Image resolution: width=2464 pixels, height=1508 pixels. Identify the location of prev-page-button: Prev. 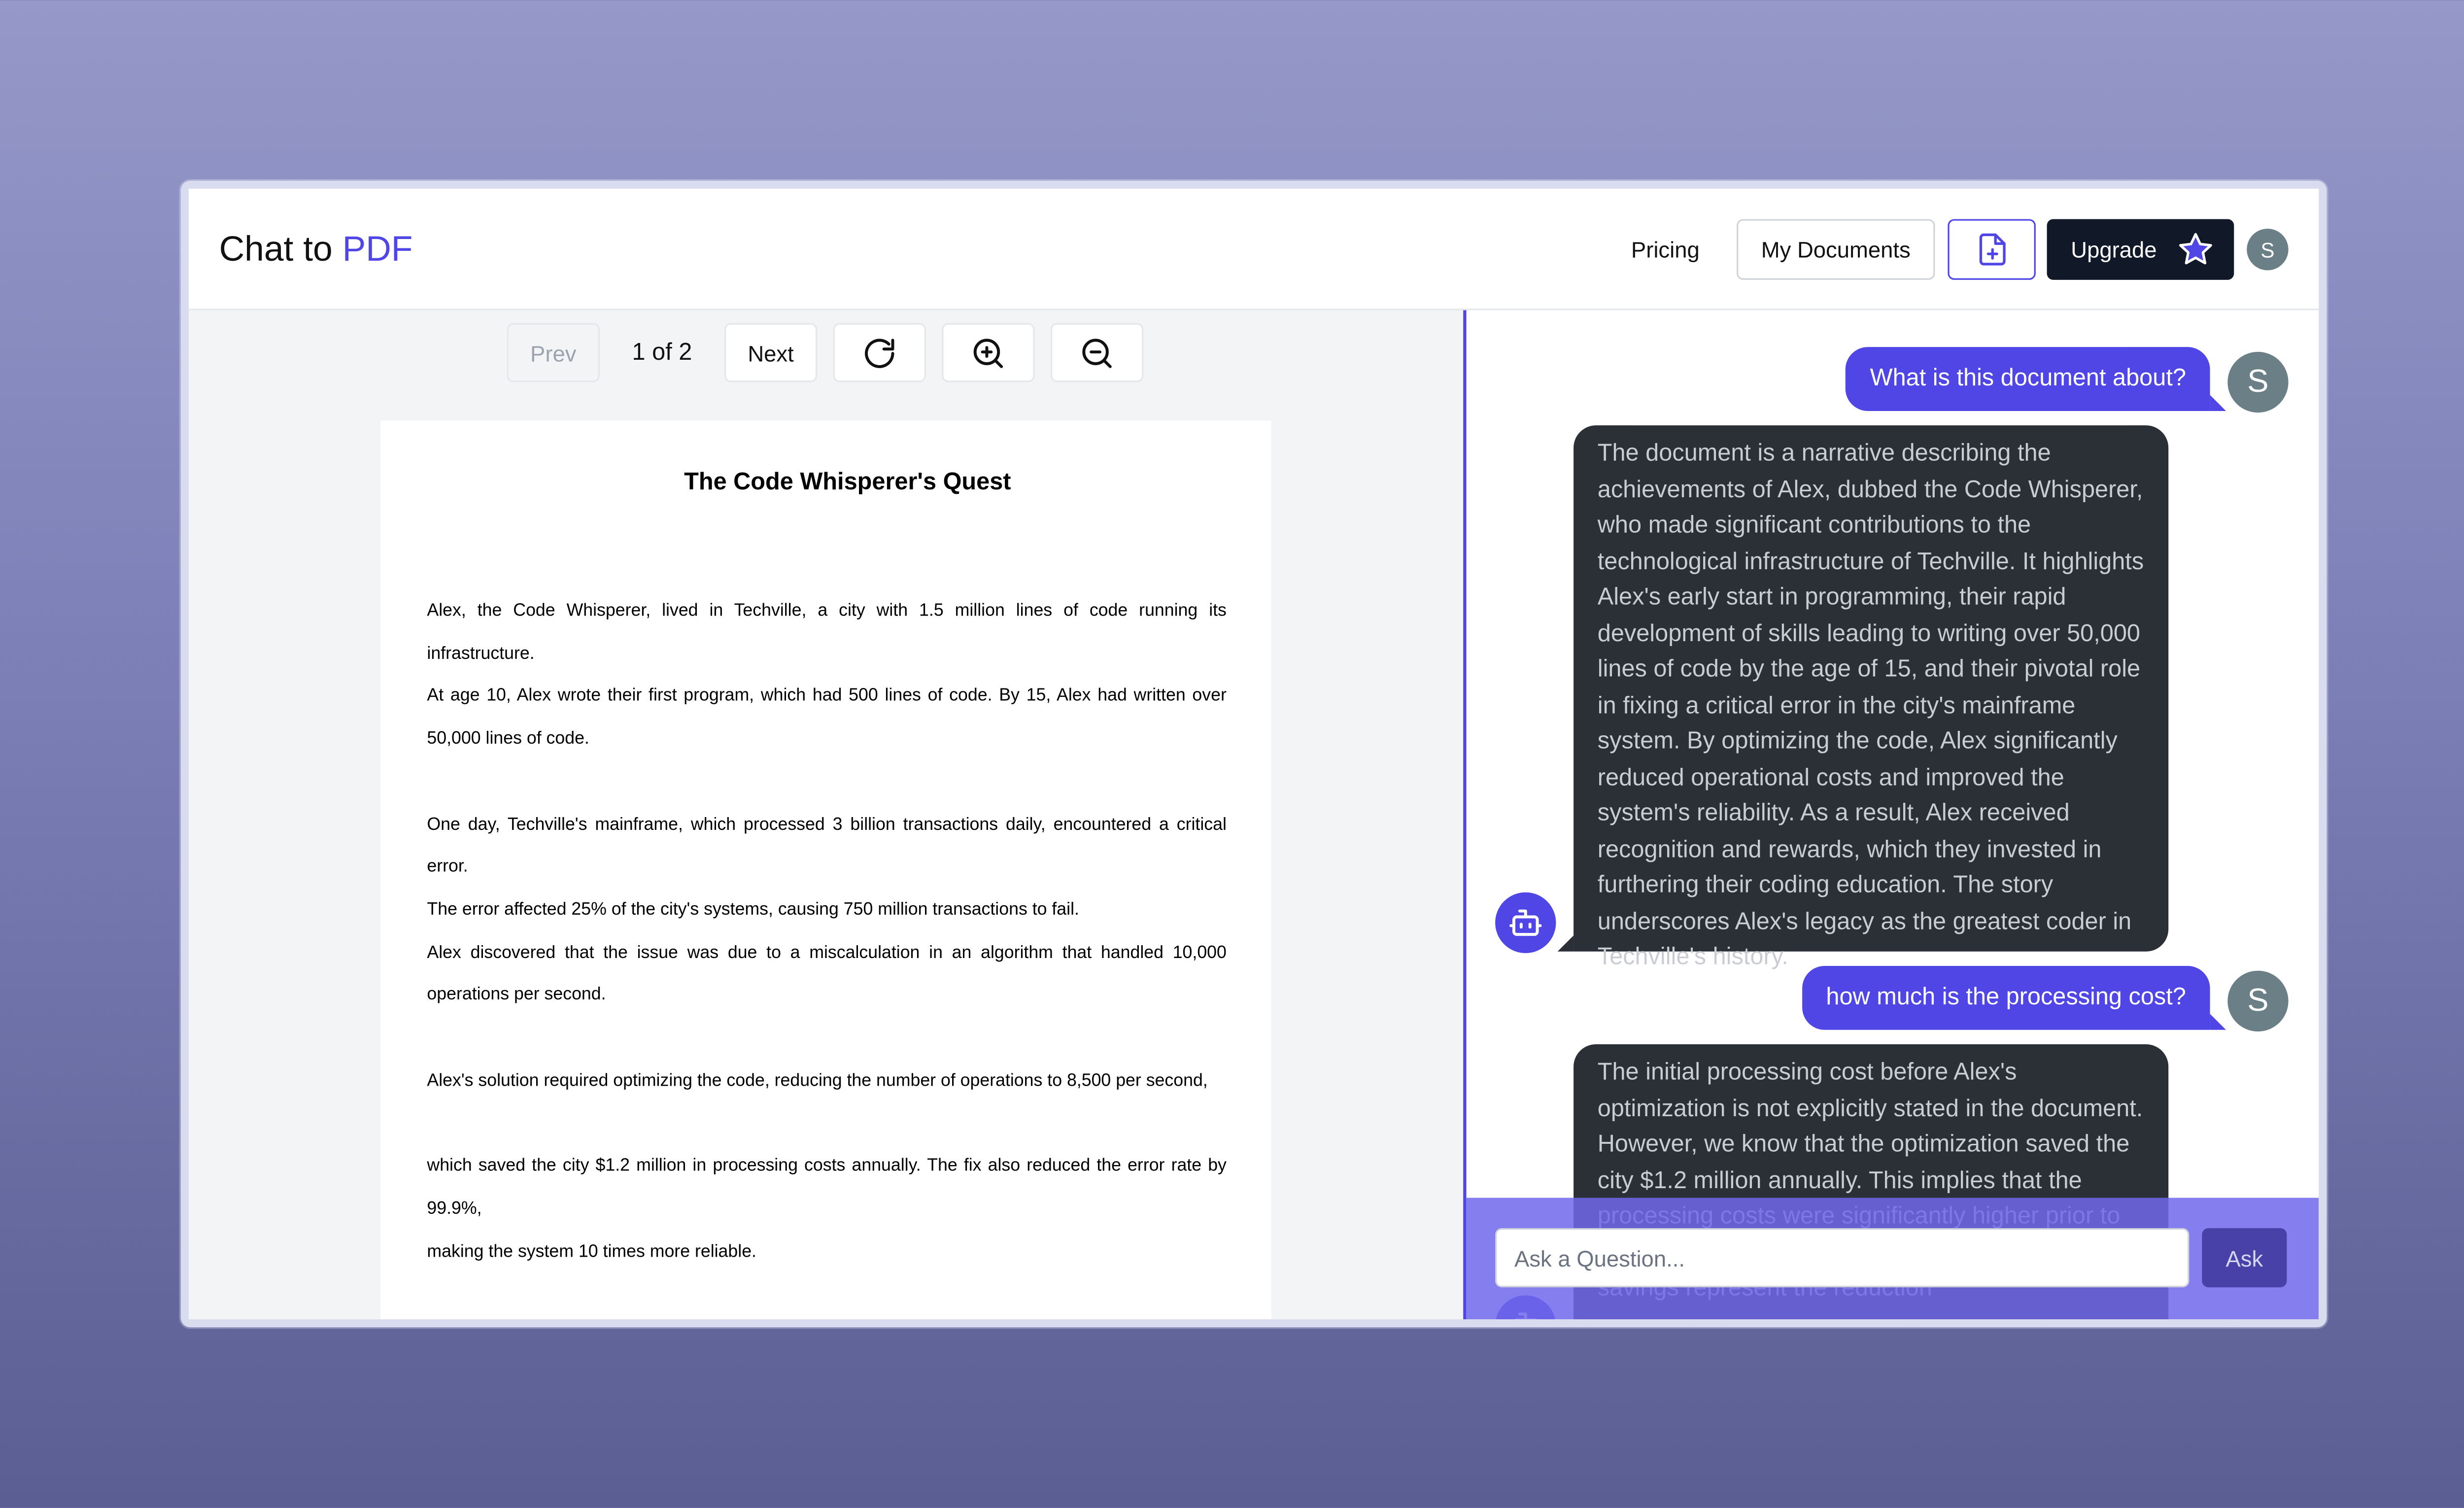
(553, 352).